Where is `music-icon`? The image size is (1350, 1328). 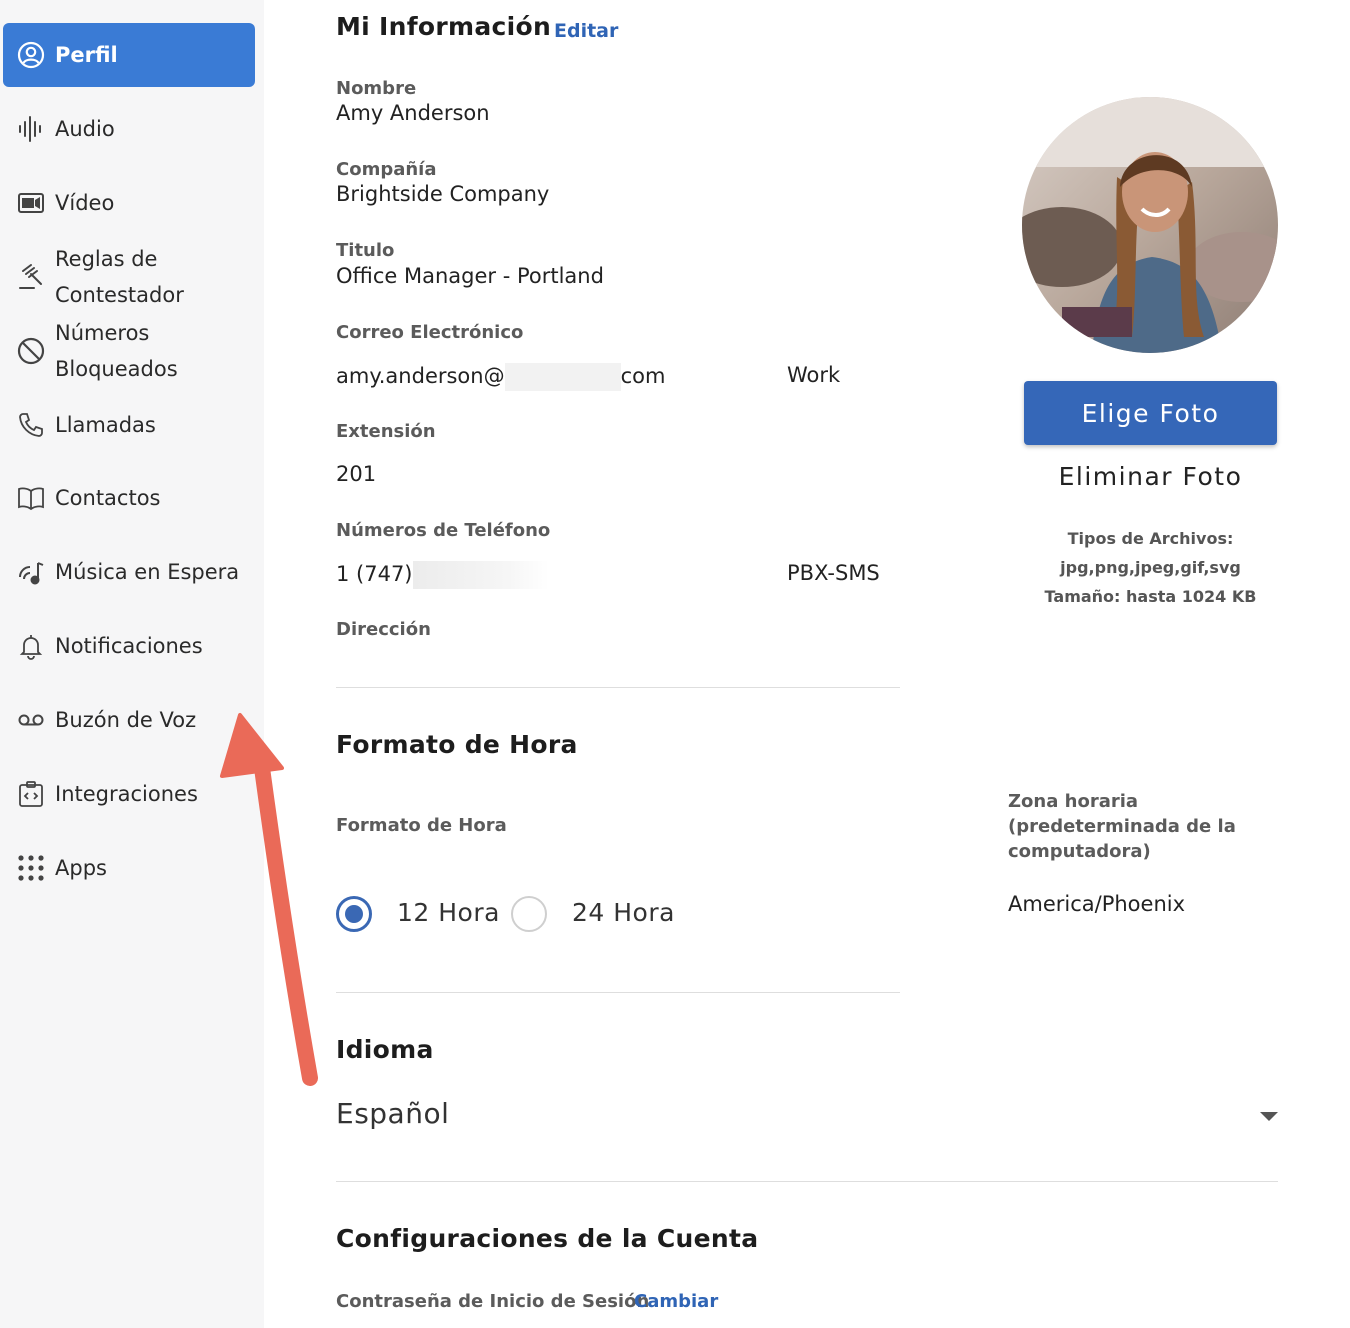
music-icon is located at coordinates (31, 572).